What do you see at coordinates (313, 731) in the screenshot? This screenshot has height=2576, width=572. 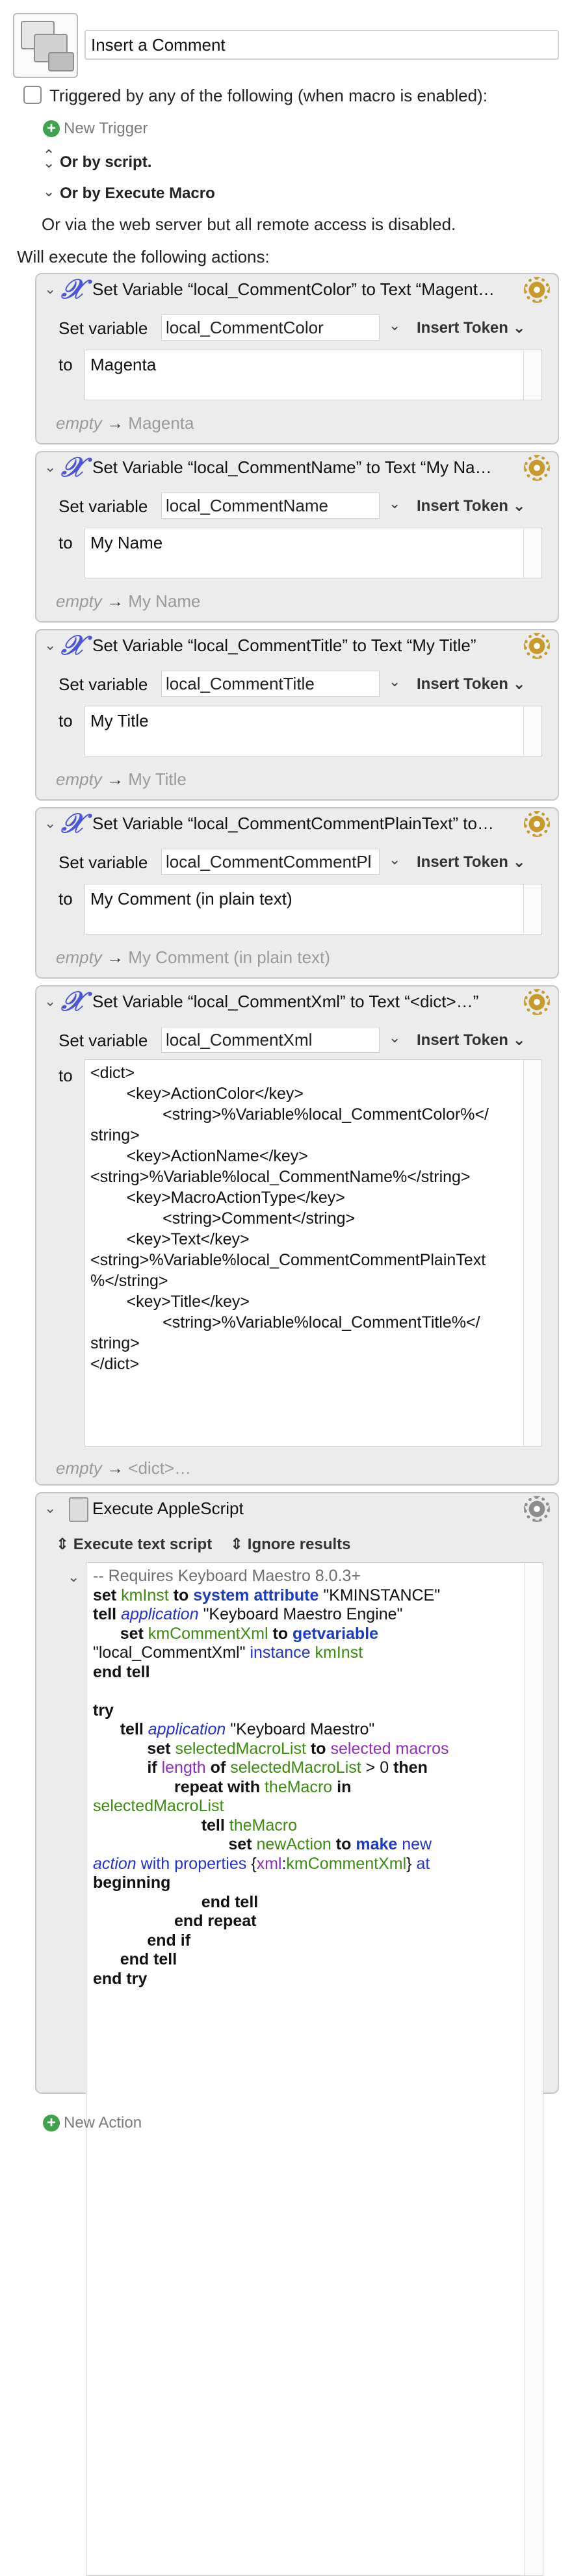 I see `text-value-field: My Title` at bounding box center [313, 731].